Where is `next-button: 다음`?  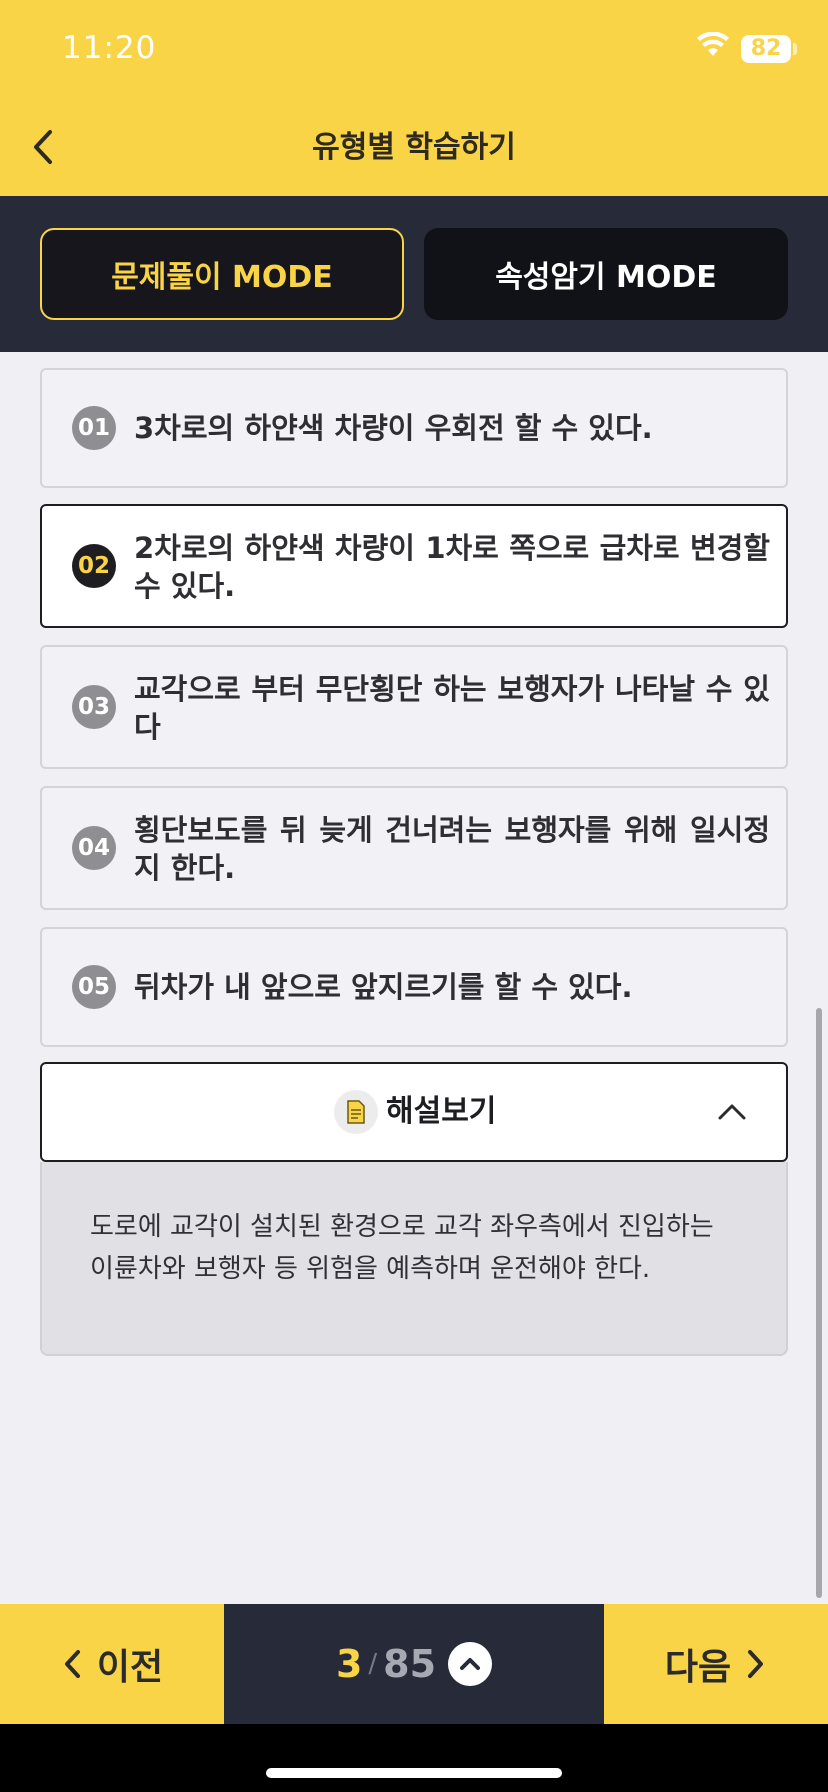 next-button: 다음 is located at coordinates (716, 1664).